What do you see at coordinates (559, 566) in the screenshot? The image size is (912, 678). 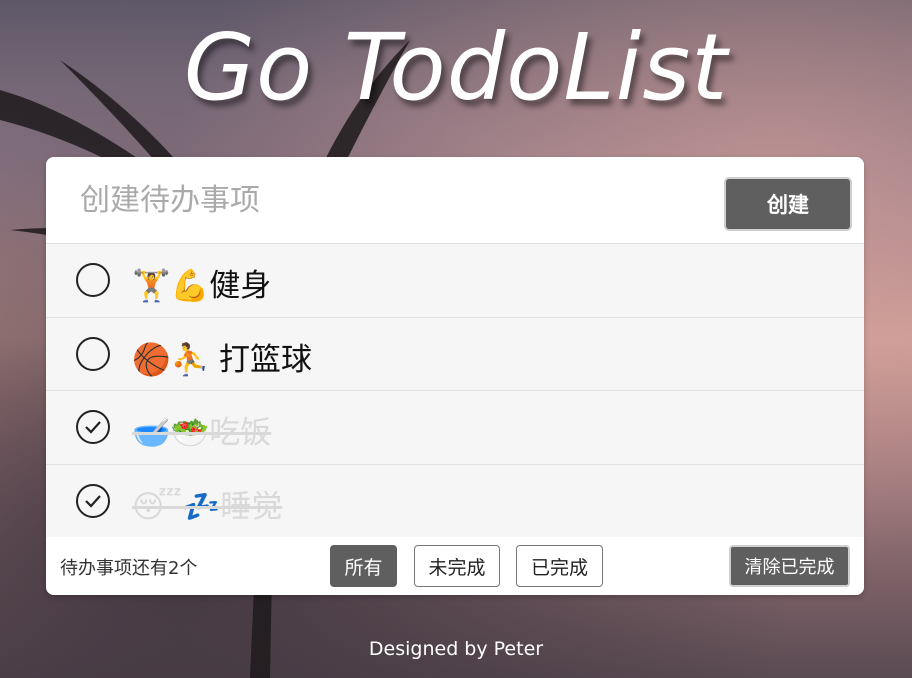 I see `filter-completed-button: 已完成` at bounding box center [559, 566].